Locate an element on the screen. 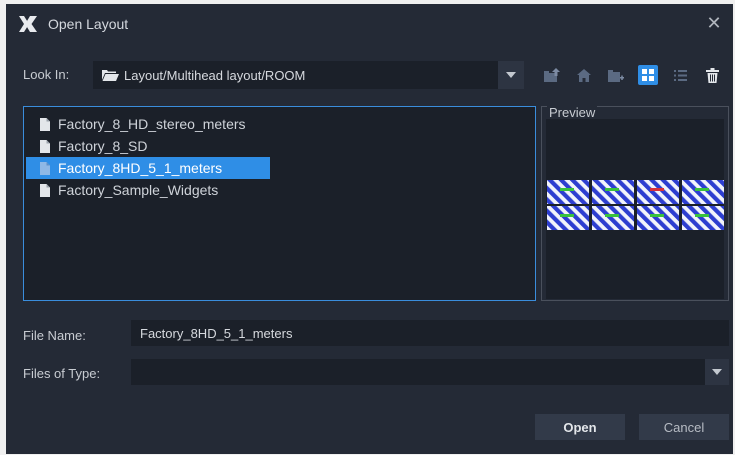 Image resolution: width=735 pixels, height=455 pixels. open-button: Open is located at coordinates (580, 427).